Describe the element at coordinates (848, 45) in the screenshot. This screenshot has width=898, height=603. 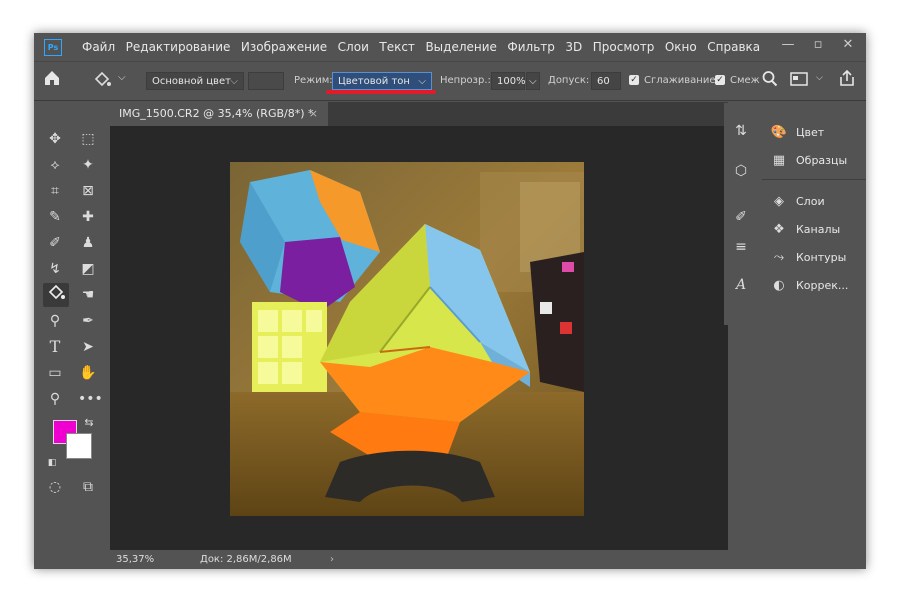
I see `close-icon: ✕` at that location.